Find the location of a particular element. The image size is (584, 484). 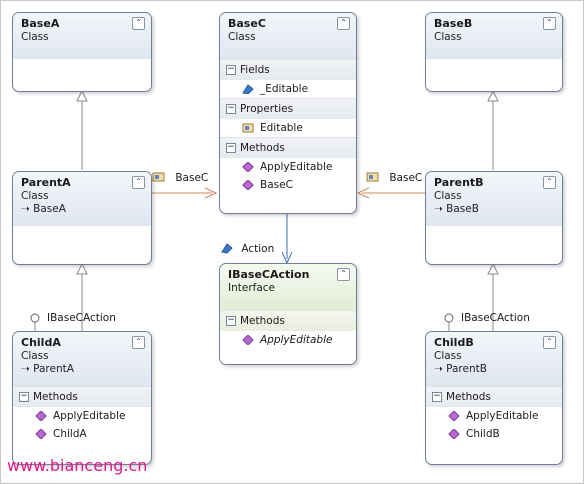

interface-stereotype: Interface is located at coordinates (252, 288).